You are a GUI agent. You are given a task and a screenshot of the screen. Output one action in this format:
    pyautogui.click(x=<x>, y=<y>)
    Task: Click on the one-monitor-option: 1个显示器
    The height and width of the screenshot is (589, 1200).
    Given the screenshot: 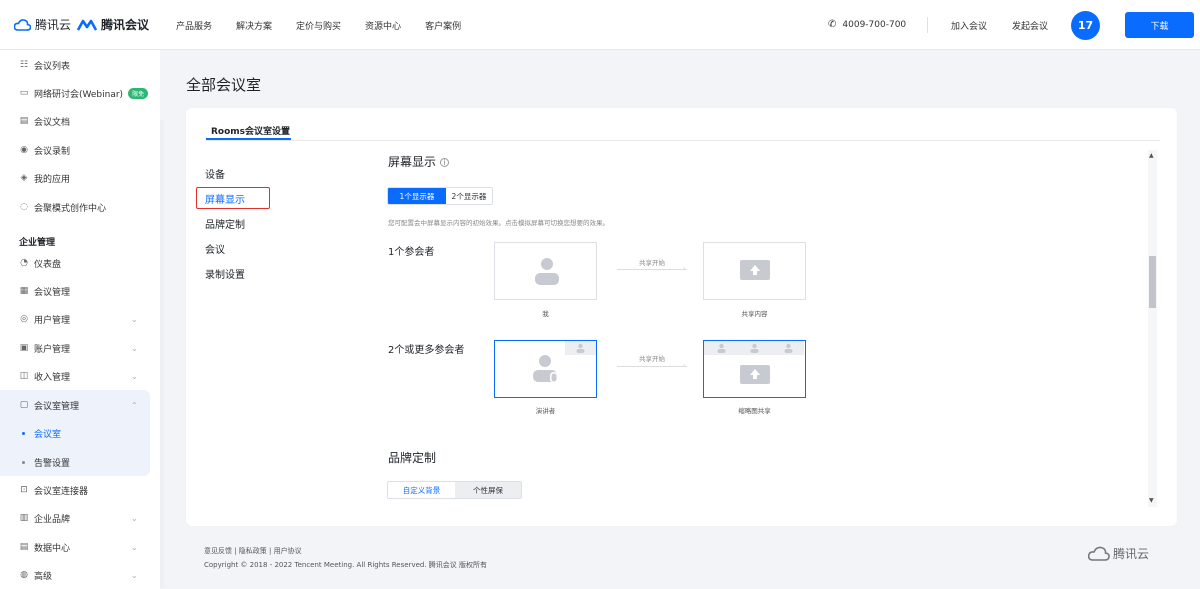 What is the action you would take?
    pyautogui.click(x=417, y=196)
    